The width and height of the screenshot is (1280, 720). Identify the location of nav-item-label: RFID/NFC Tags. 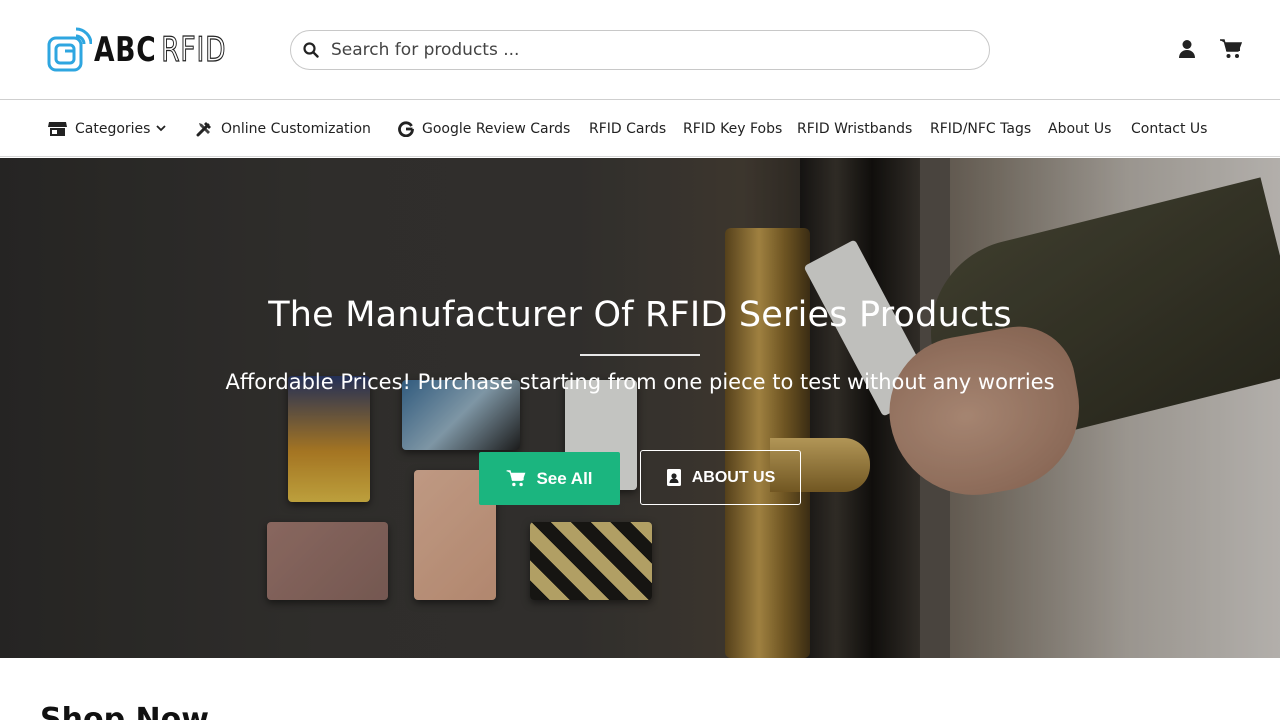
(981, 128).